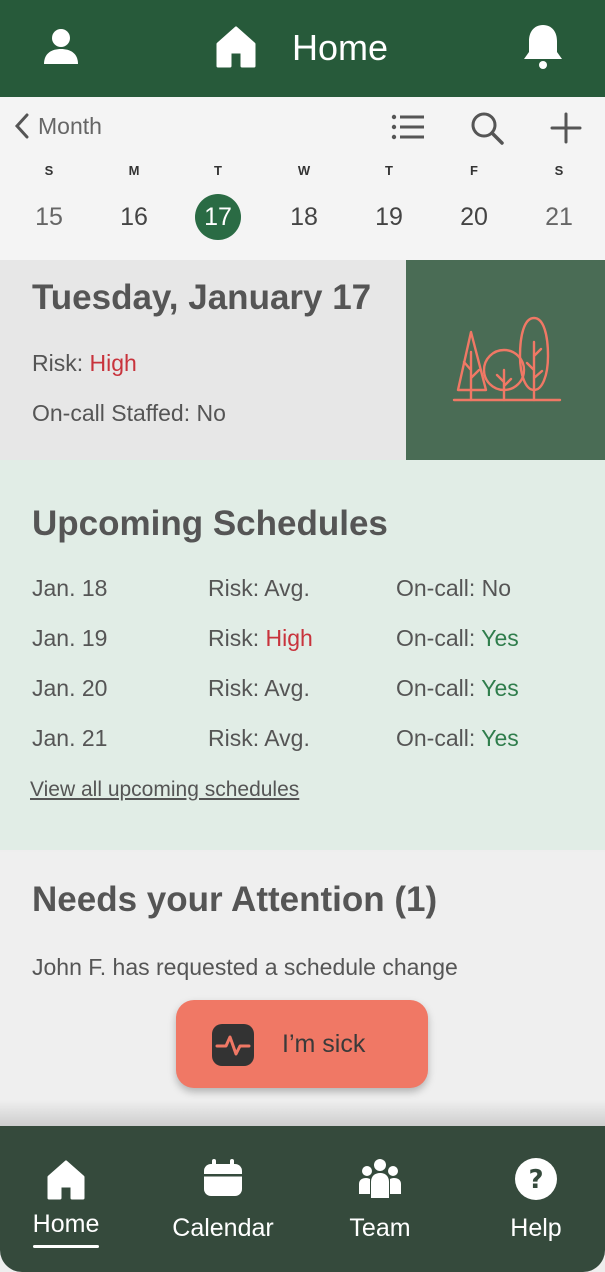 The width and height of the screenshot is (605, 1272). I want to click on schedule-oncall: On-call: No, so click(453, 588).